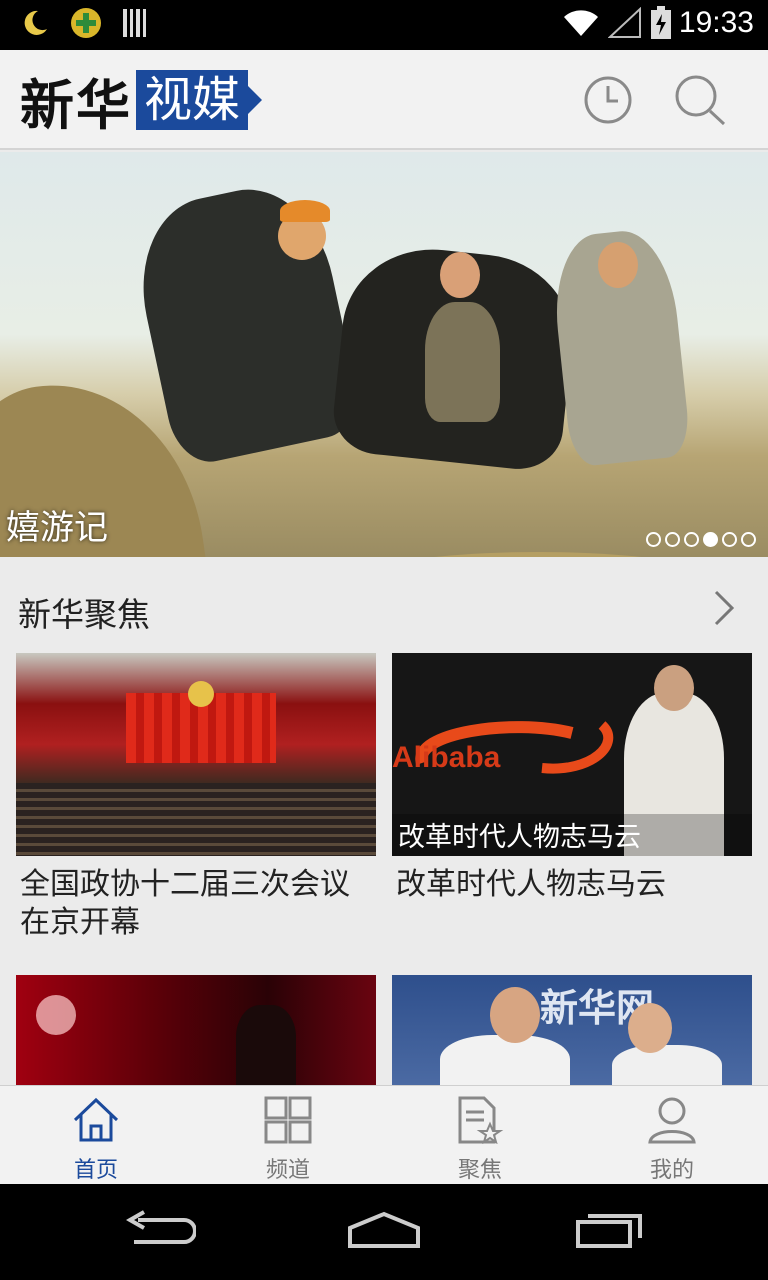 The height and width of the screenshot is (1280, 768). Describe the element at coordinates (618, 265) in the screenshot. I see `banner-figure-3-face` at that location.